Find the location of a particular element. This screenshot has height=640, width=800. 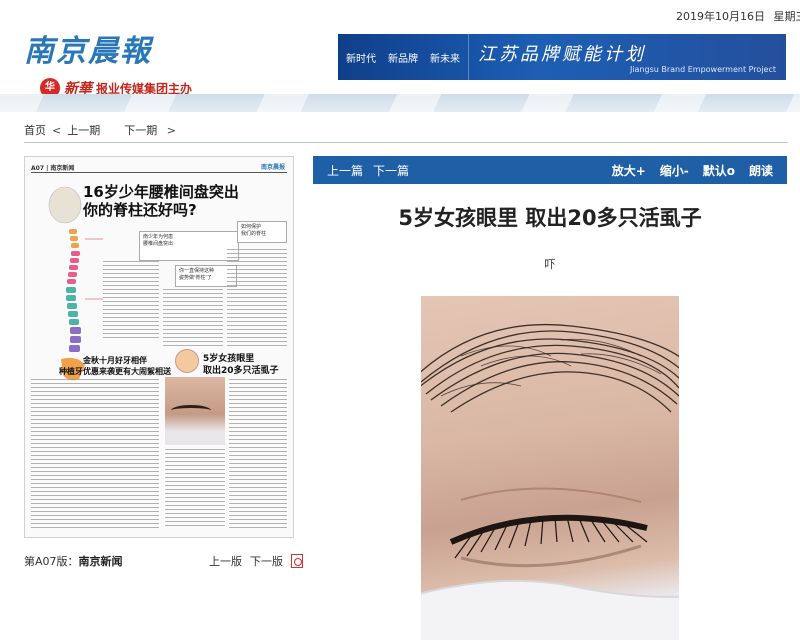

zoom-in-button: 放大+ is located at coordinates (629, 170).